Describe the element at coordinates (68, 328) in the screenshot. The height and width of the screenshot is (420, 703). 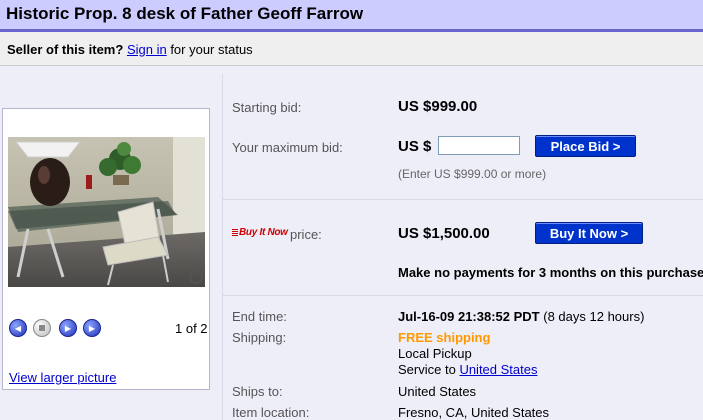
I see `play-icon: ▶` at that location.